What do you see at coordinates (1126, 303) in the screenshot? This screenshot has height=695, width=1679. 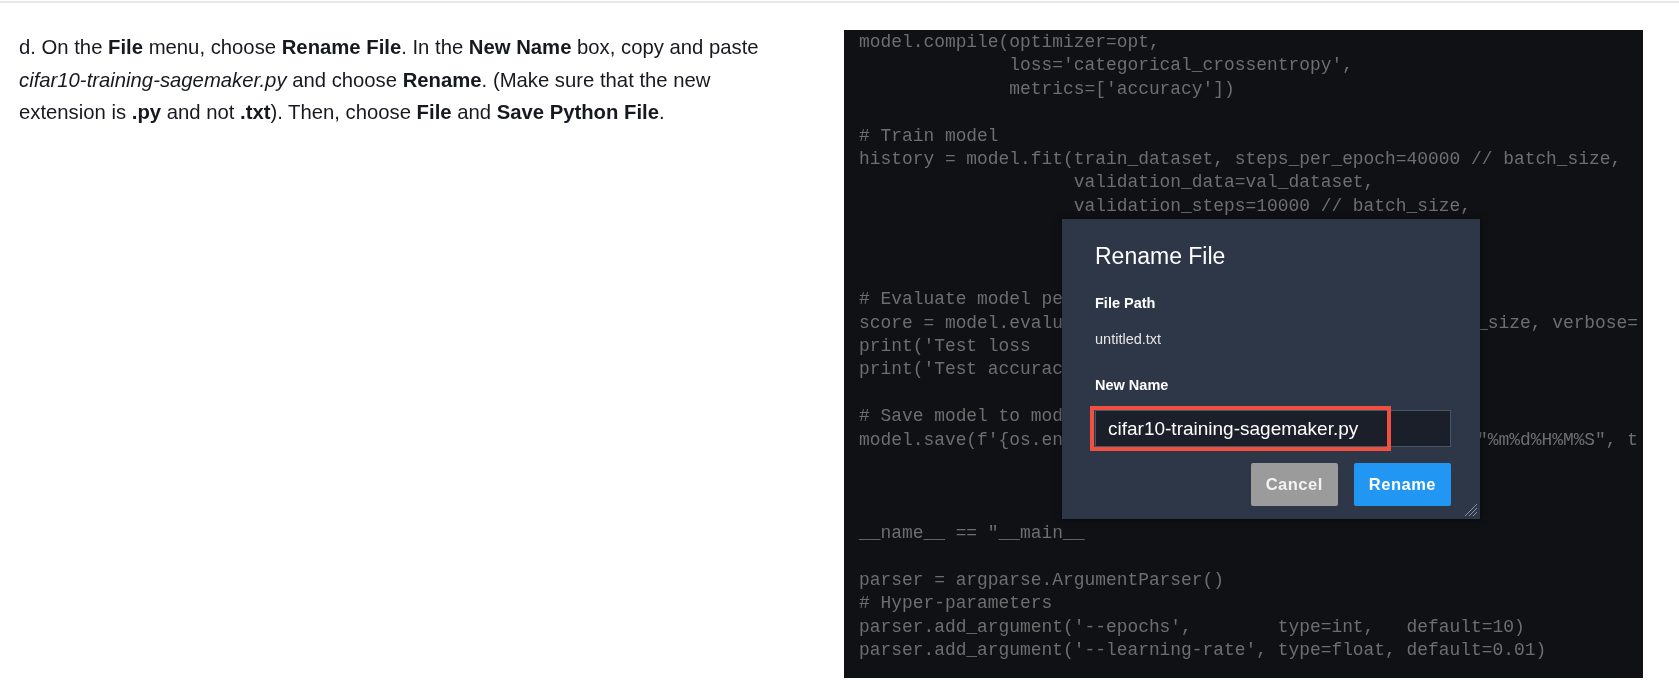 I see `field-label: File Path` at bounding box center [1126, 303].